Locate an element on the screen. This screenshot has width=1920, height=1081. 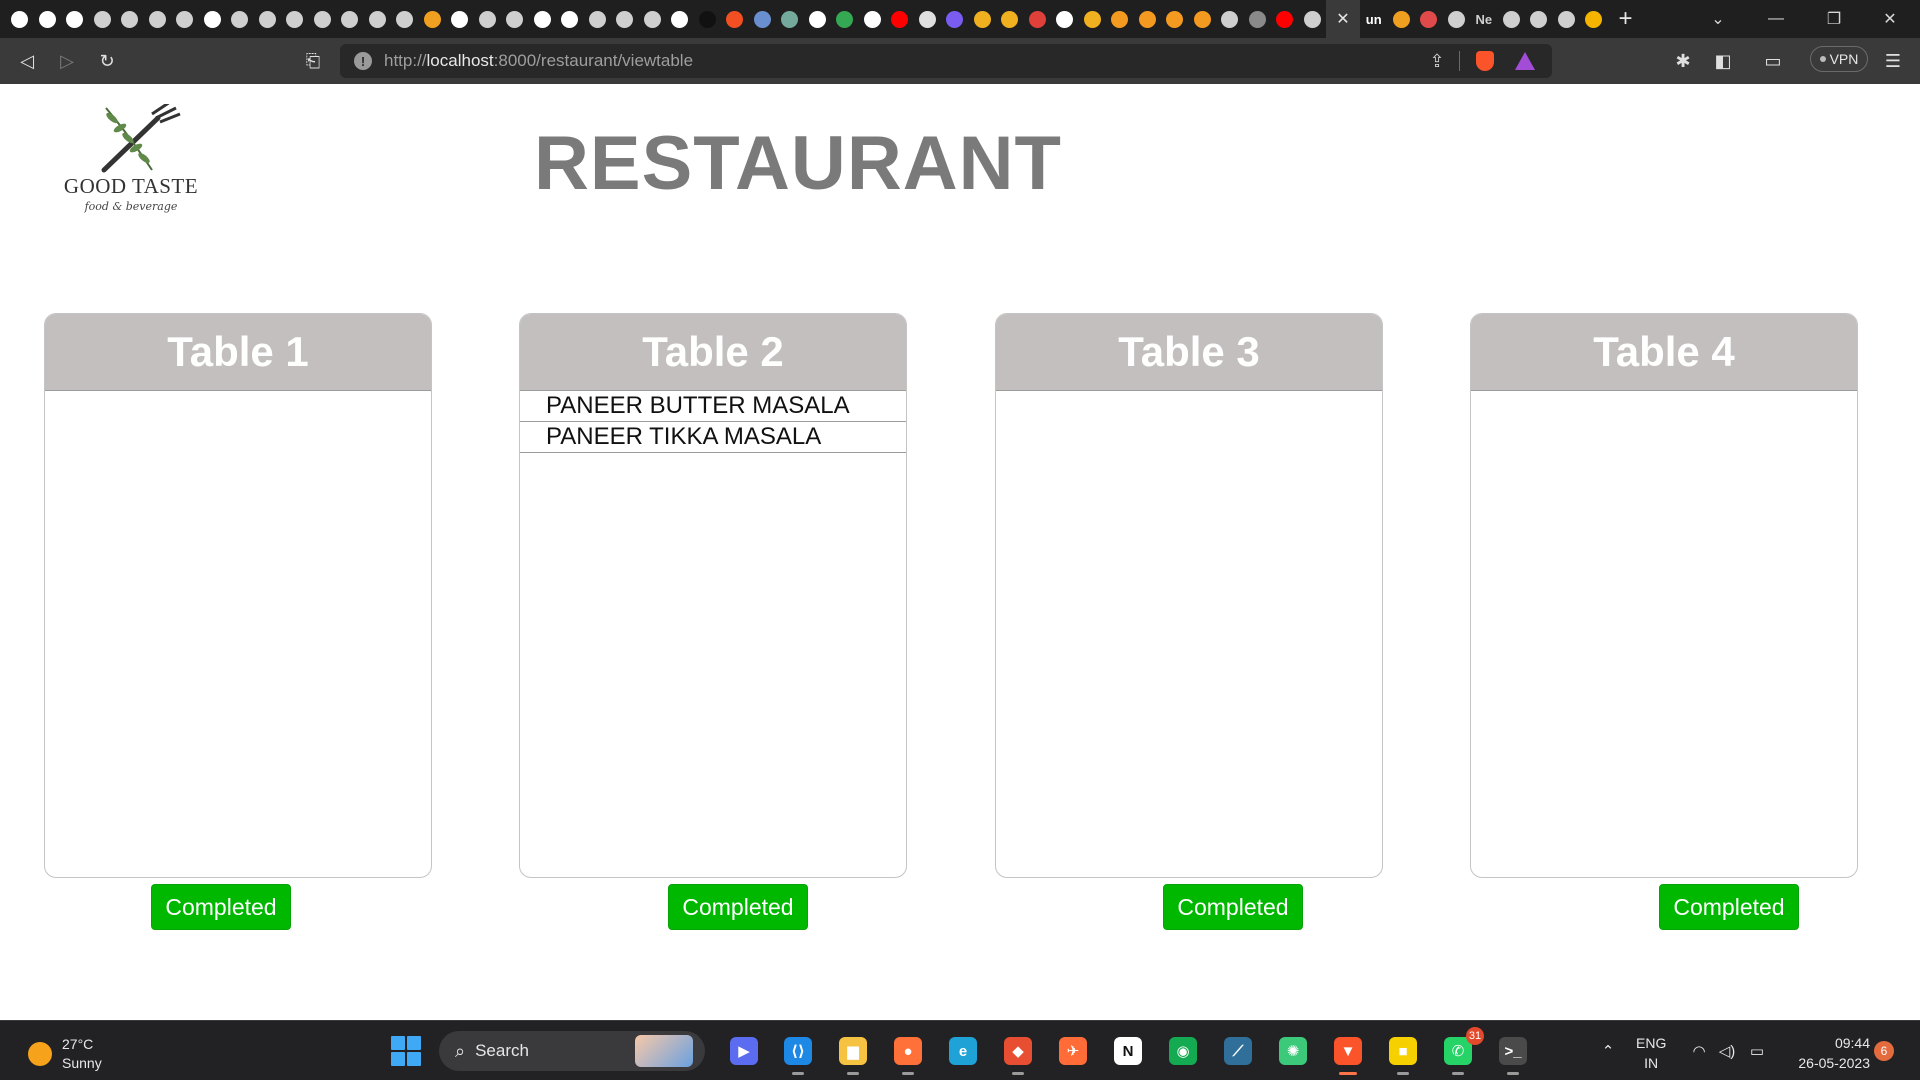
weather-condition: Sunny is located at coordinates (82, 1063).